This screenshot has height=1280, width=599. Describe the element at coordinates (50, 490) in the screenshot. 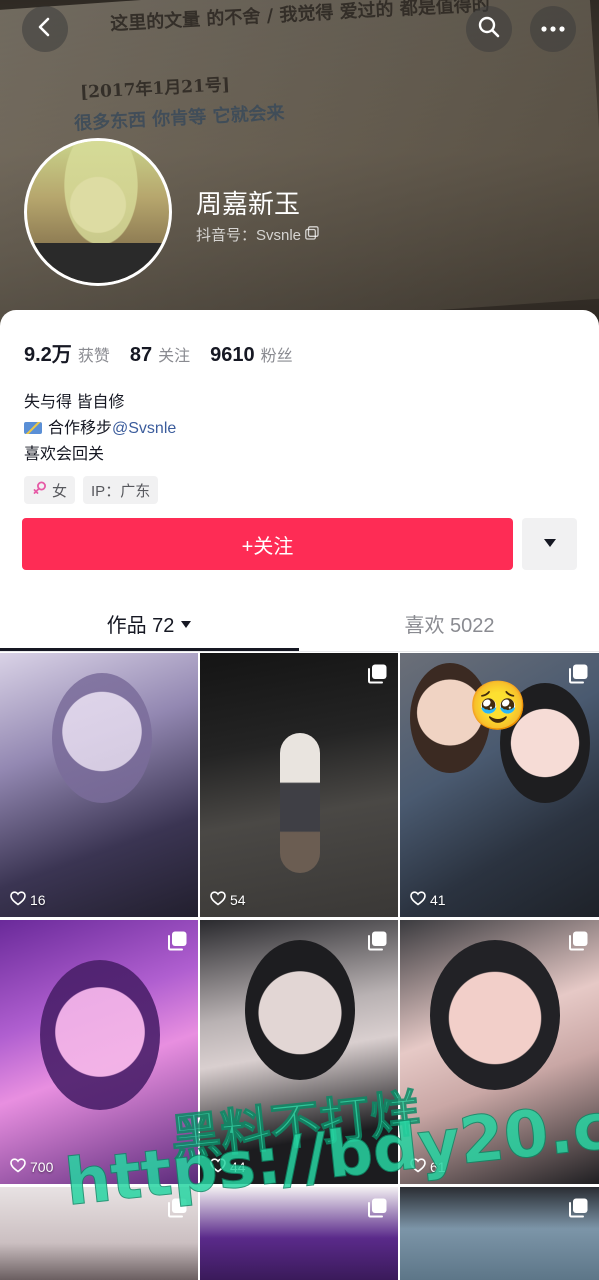

I see `gender-tag: 女` at that location.